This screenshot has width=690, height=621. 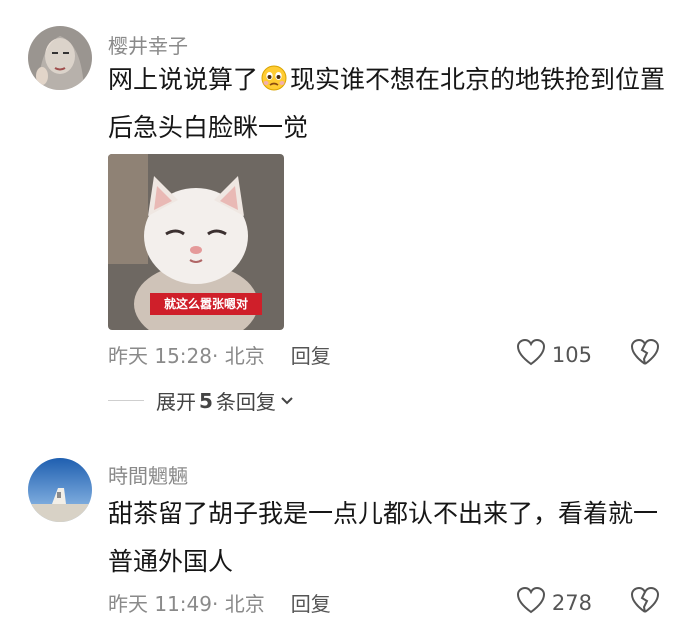 What do you see at coordinates (126, 400) in the screenshot?
I see `divider-line` at bounding box center [126, 400].